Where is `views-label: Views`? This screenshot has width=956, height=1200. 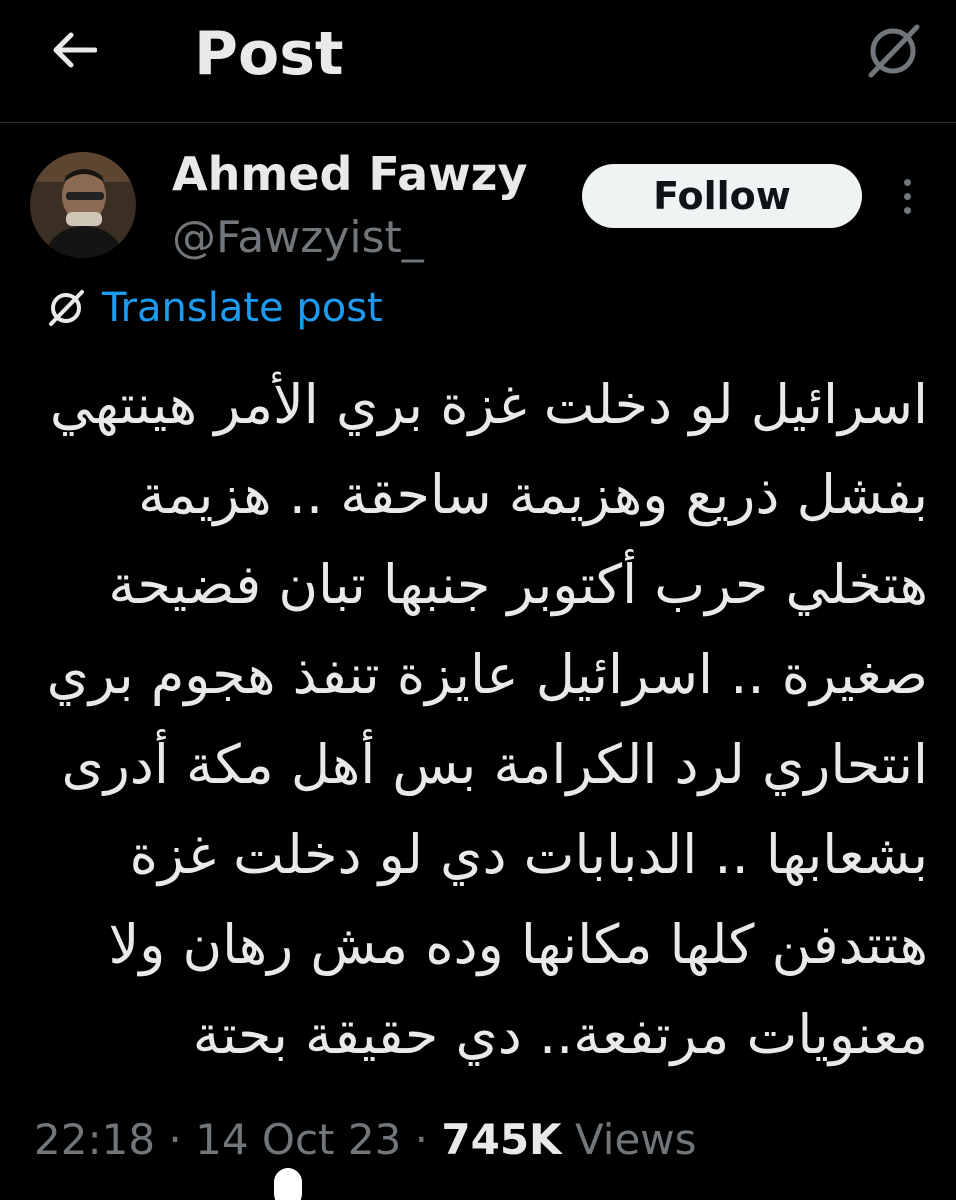
views-label: Views is located at coordinates (629, 1139).